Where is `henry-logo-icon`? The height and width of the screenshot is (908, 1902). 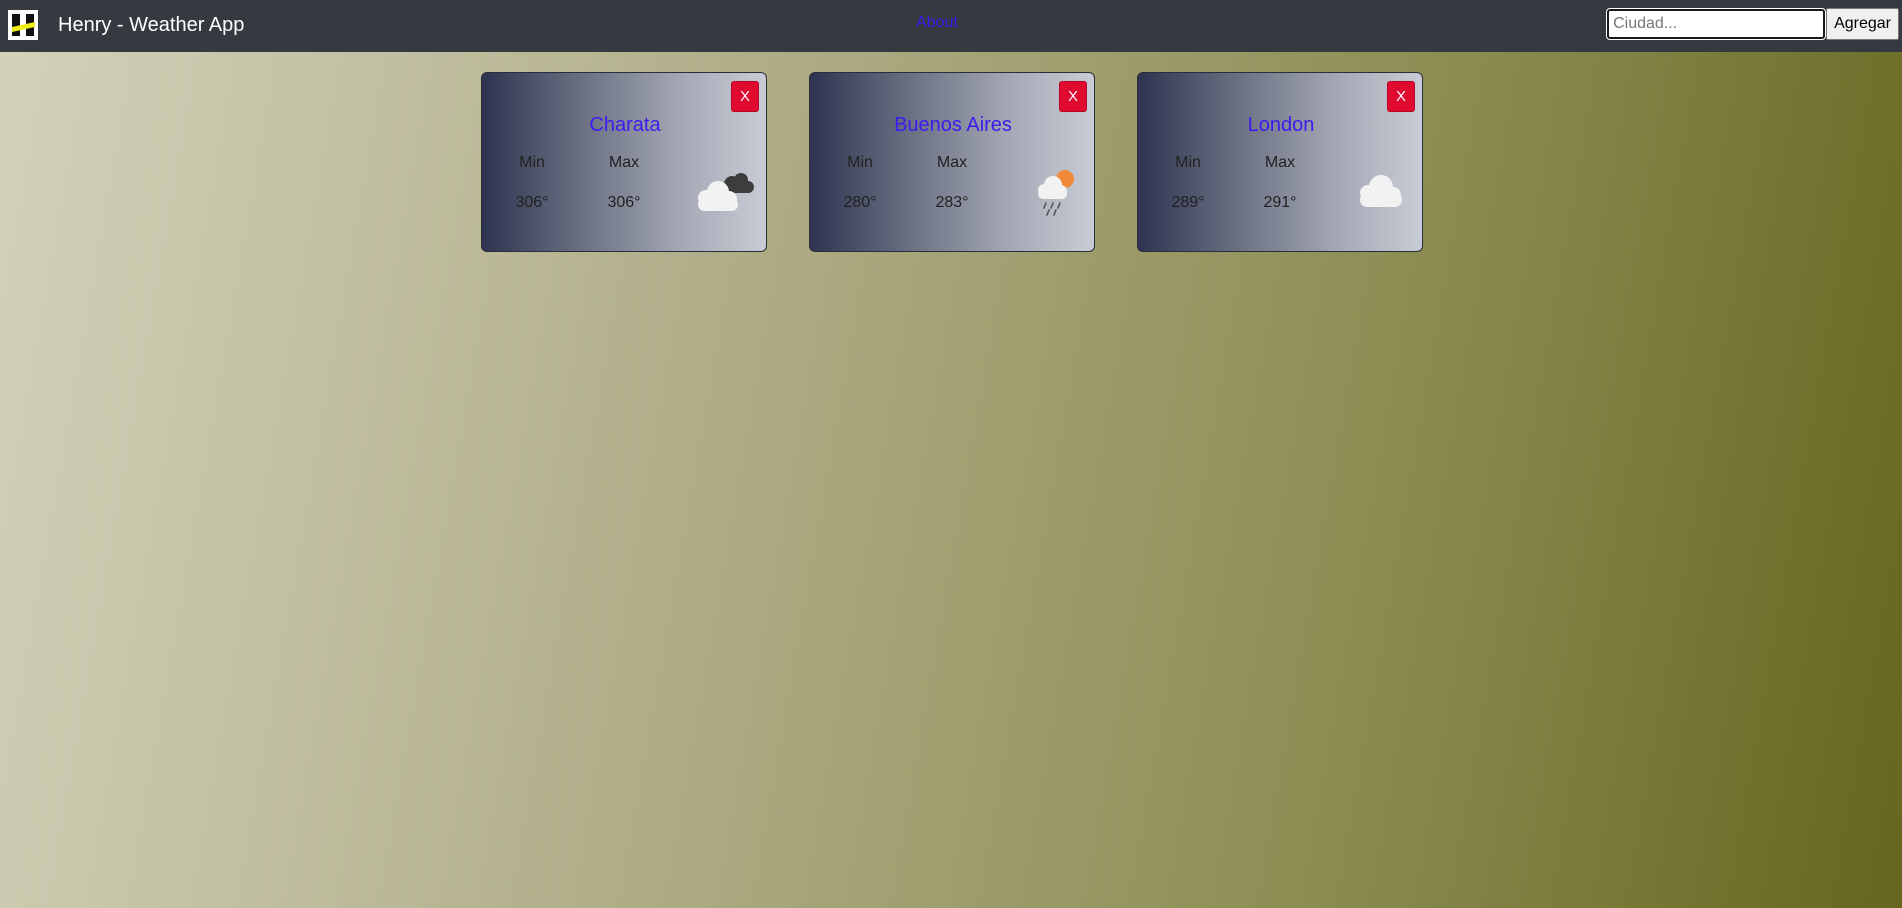 henry-logo-icon is located at coordinates (23, 25).